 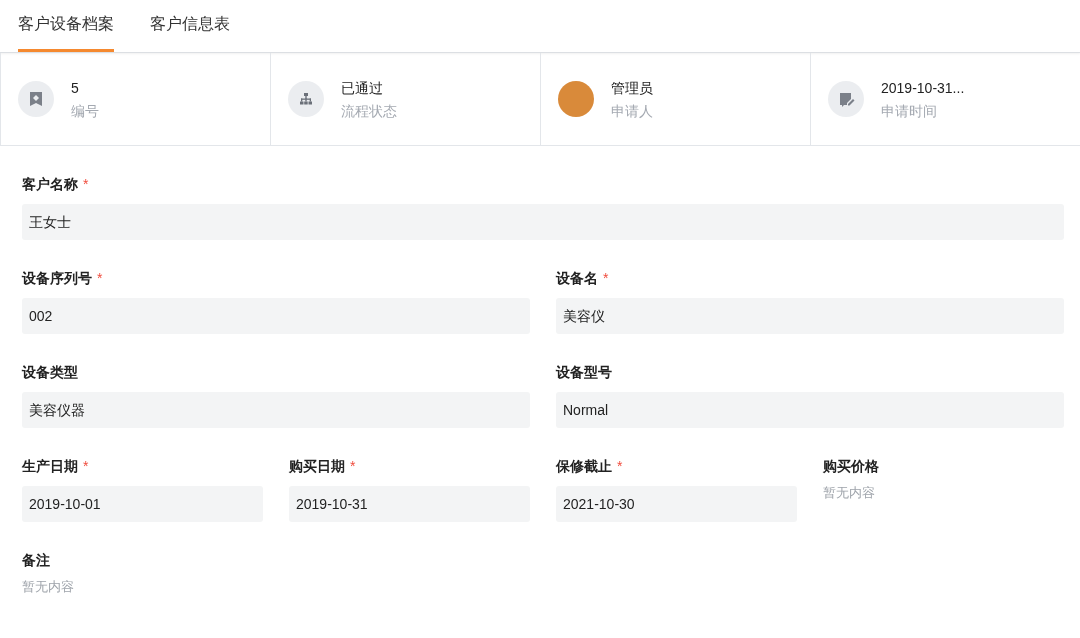 I want to click on field-label: 设备型号, so click(x=584, y=372).